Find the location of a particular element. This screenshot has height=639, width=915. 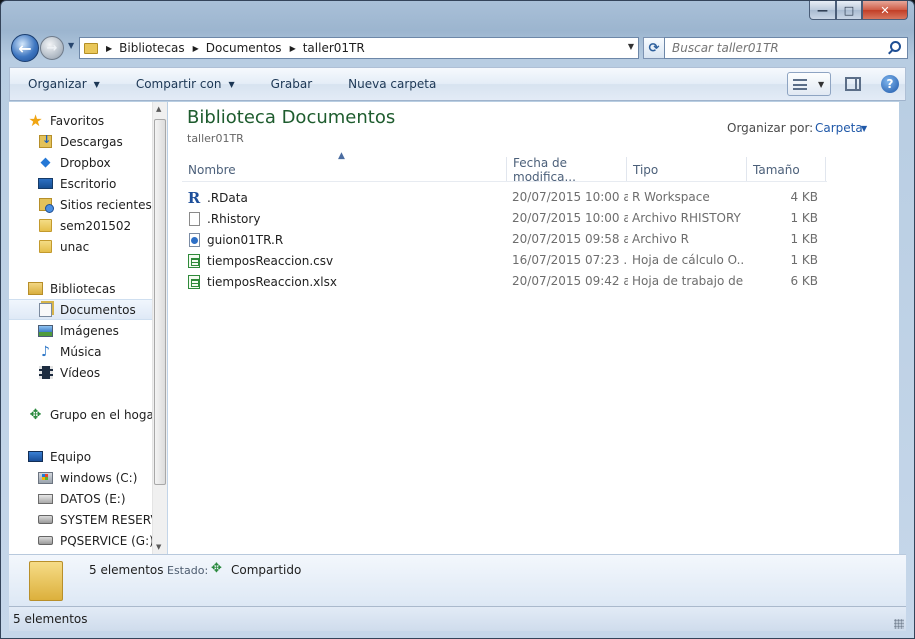

refresh-button: ⟳ is located at coordinates (654, 48).